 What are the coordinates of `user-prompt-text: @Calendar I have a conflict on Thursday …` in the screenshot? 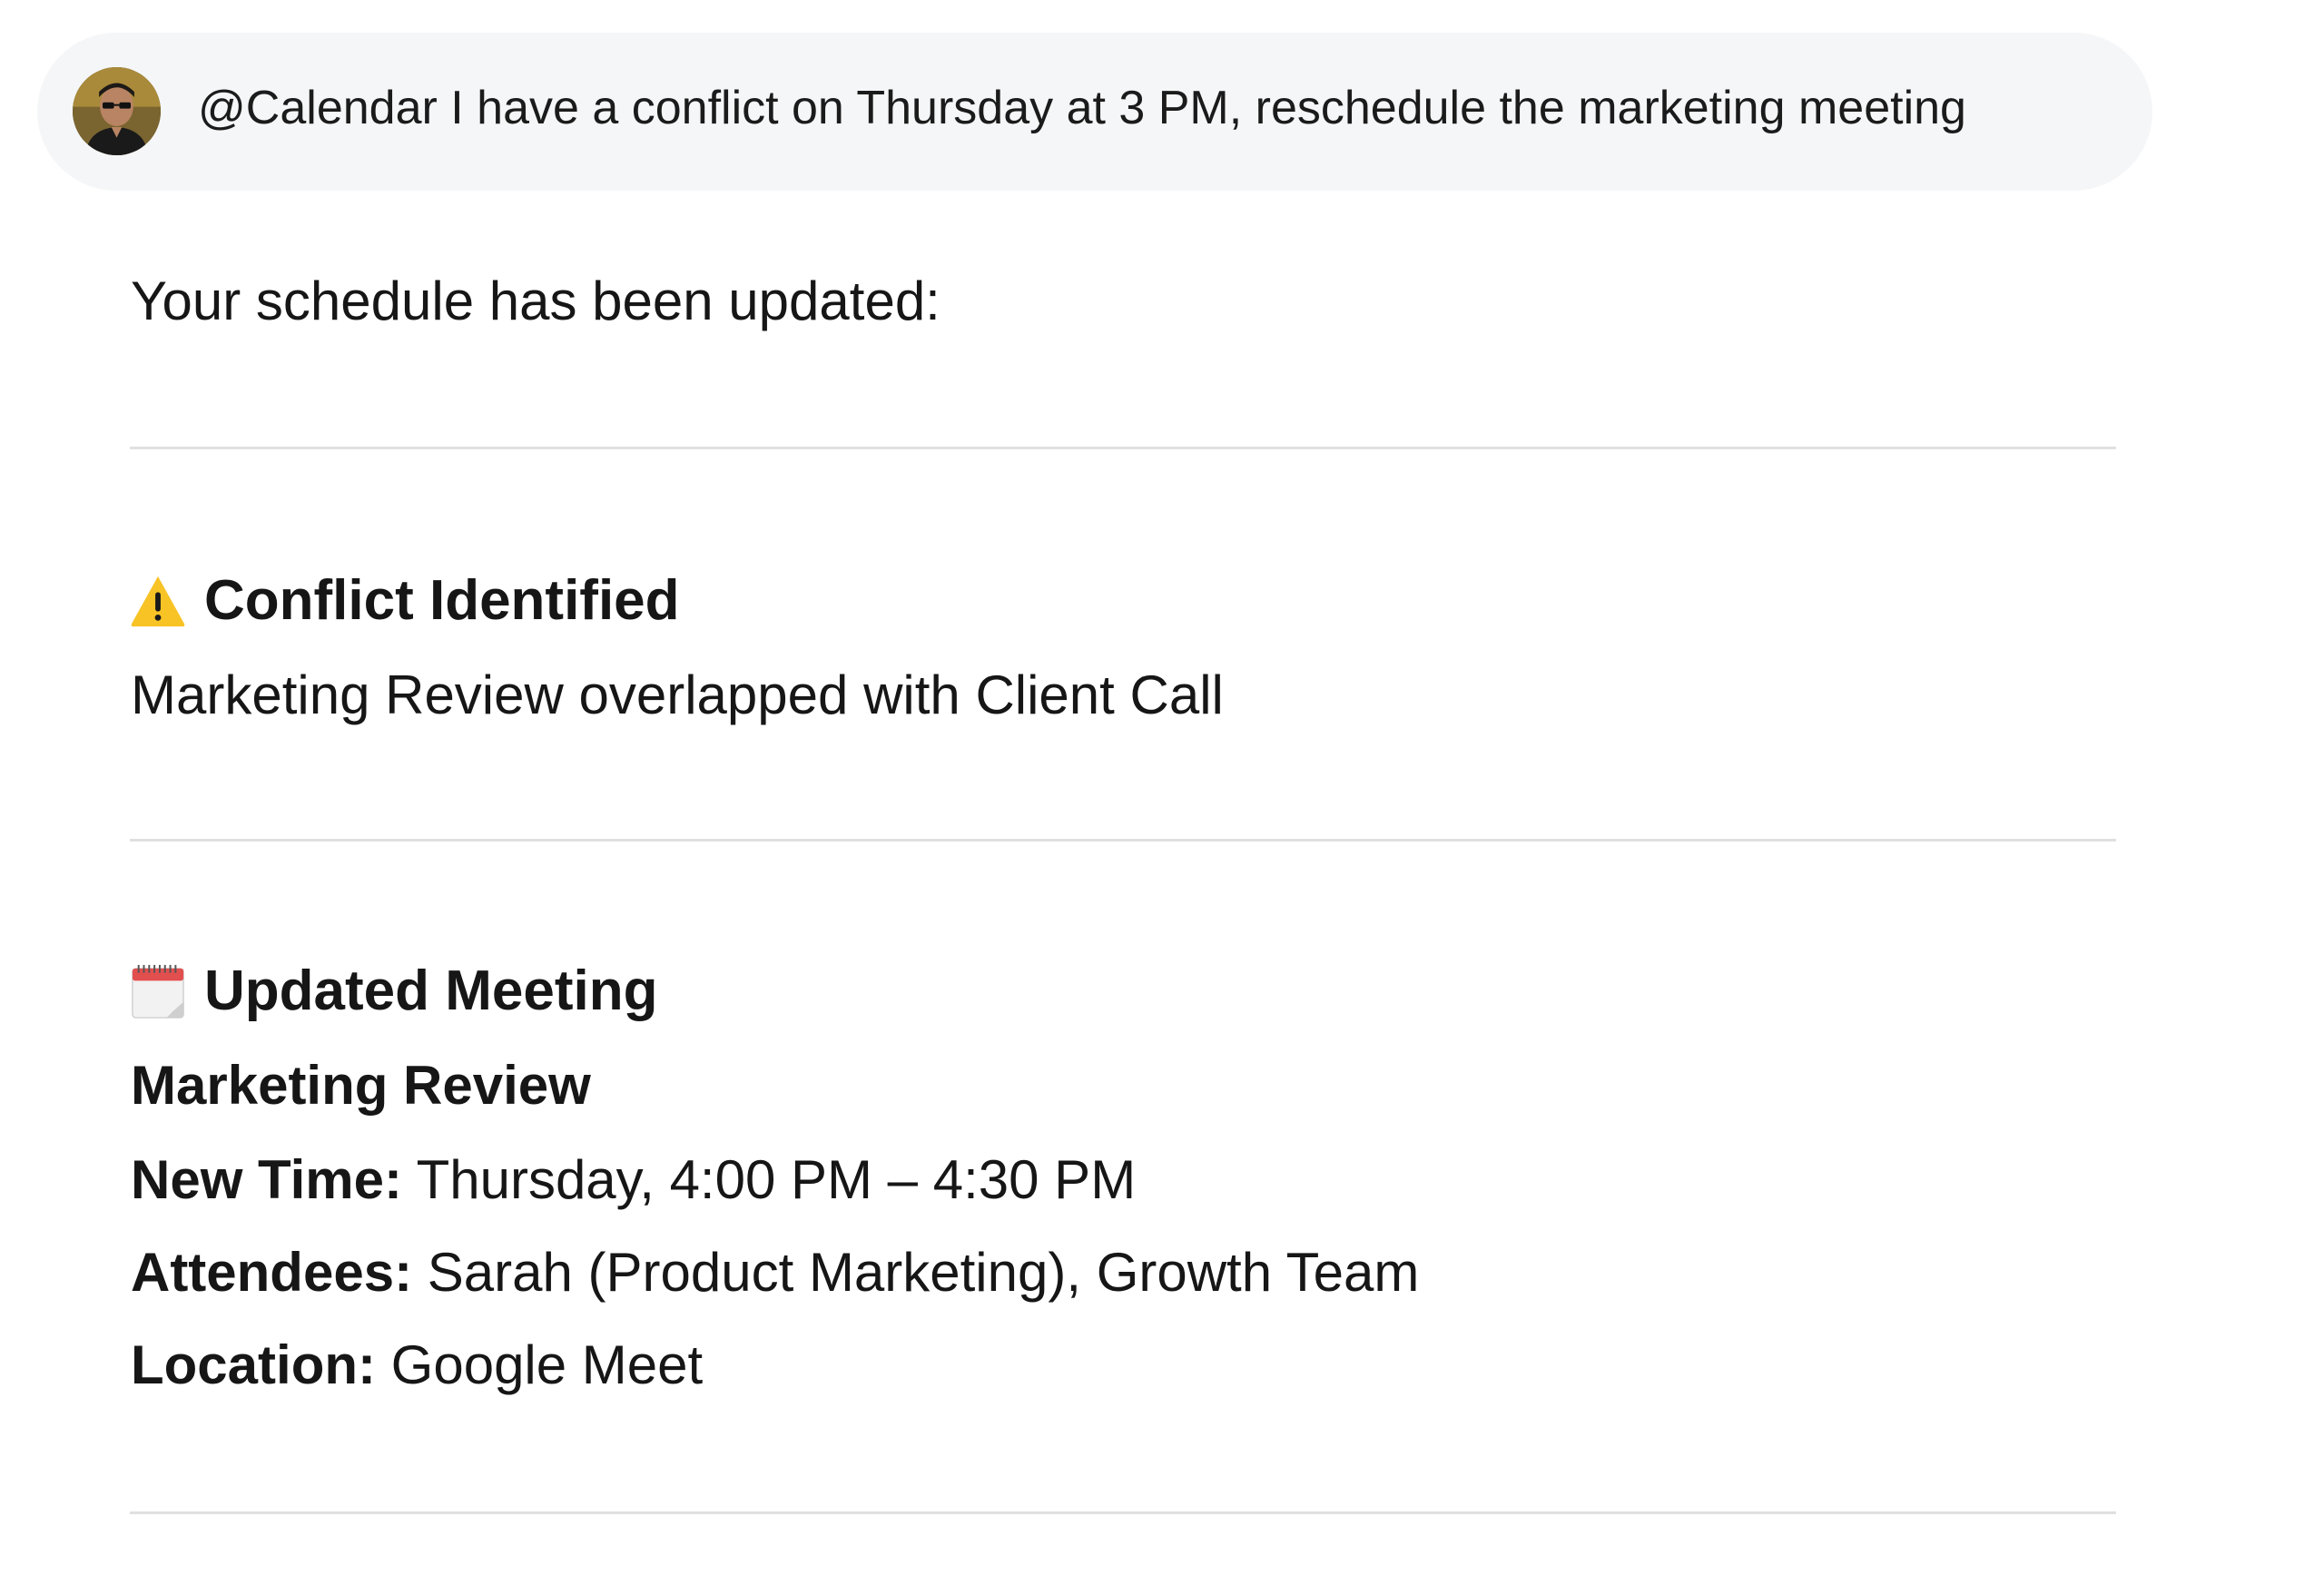 It's located at (1082, 108).